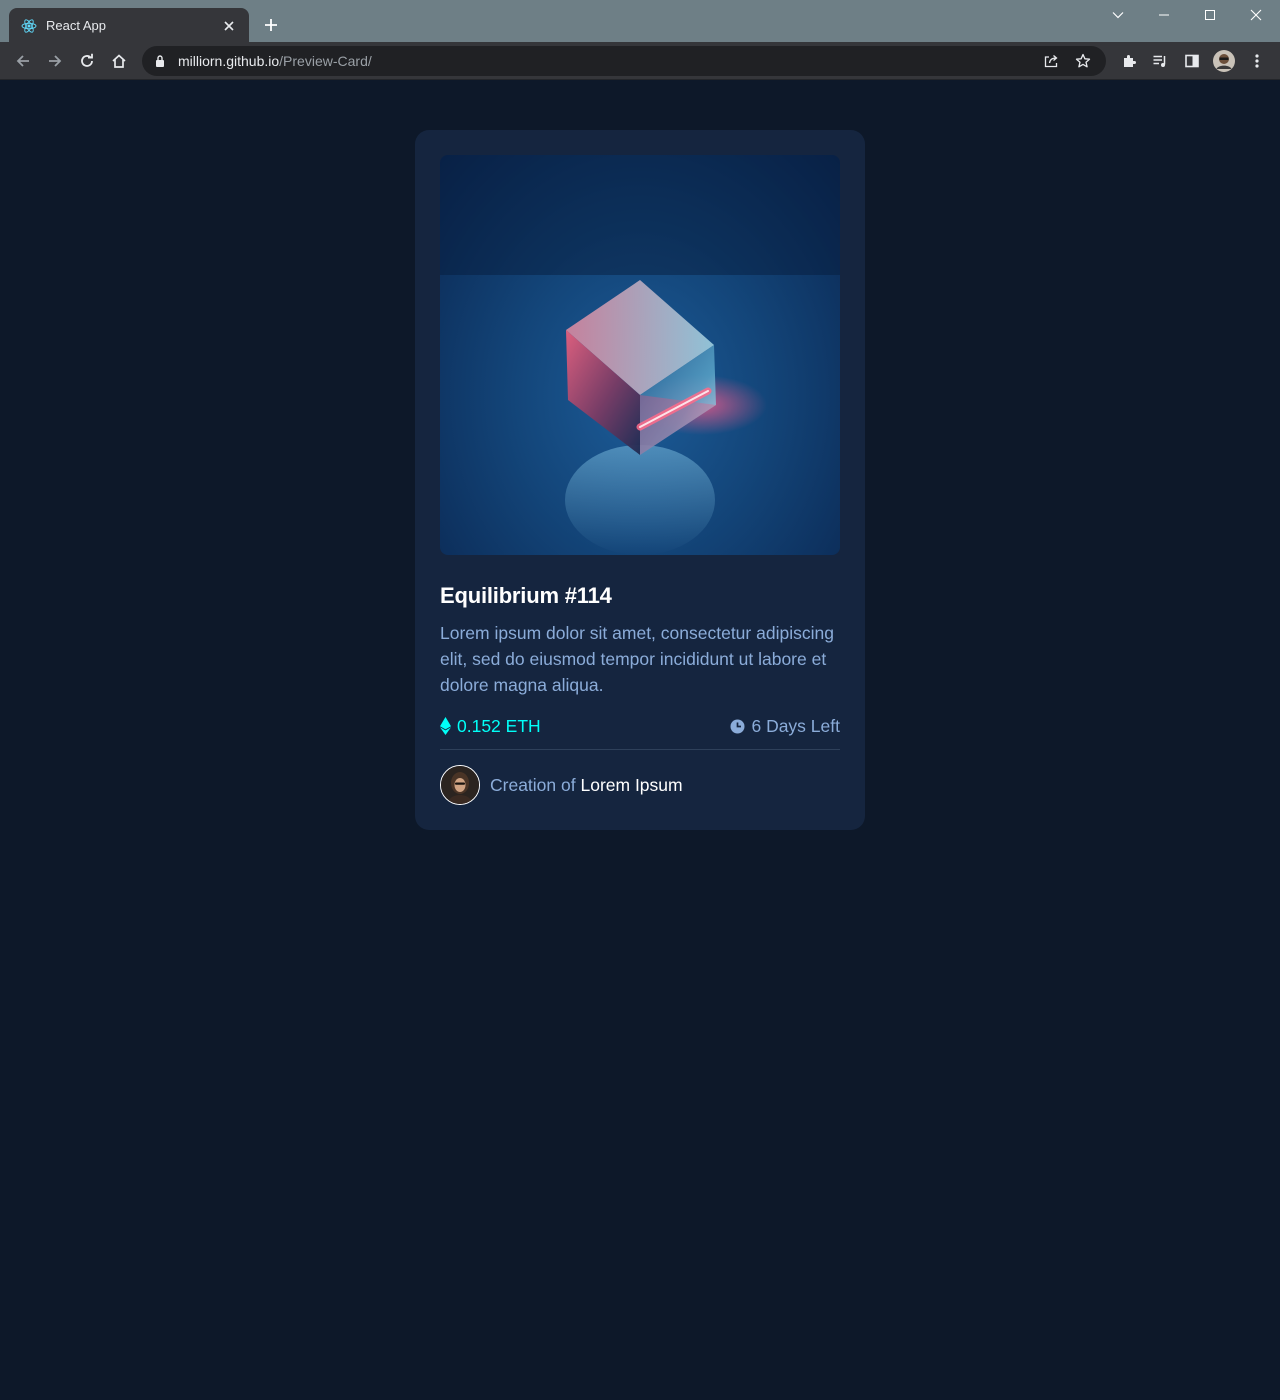 This screenshot has width=1280, height=1400. I want to click on address-bar: milliorn.github.io/Preview-Card/, so click(624, 61).